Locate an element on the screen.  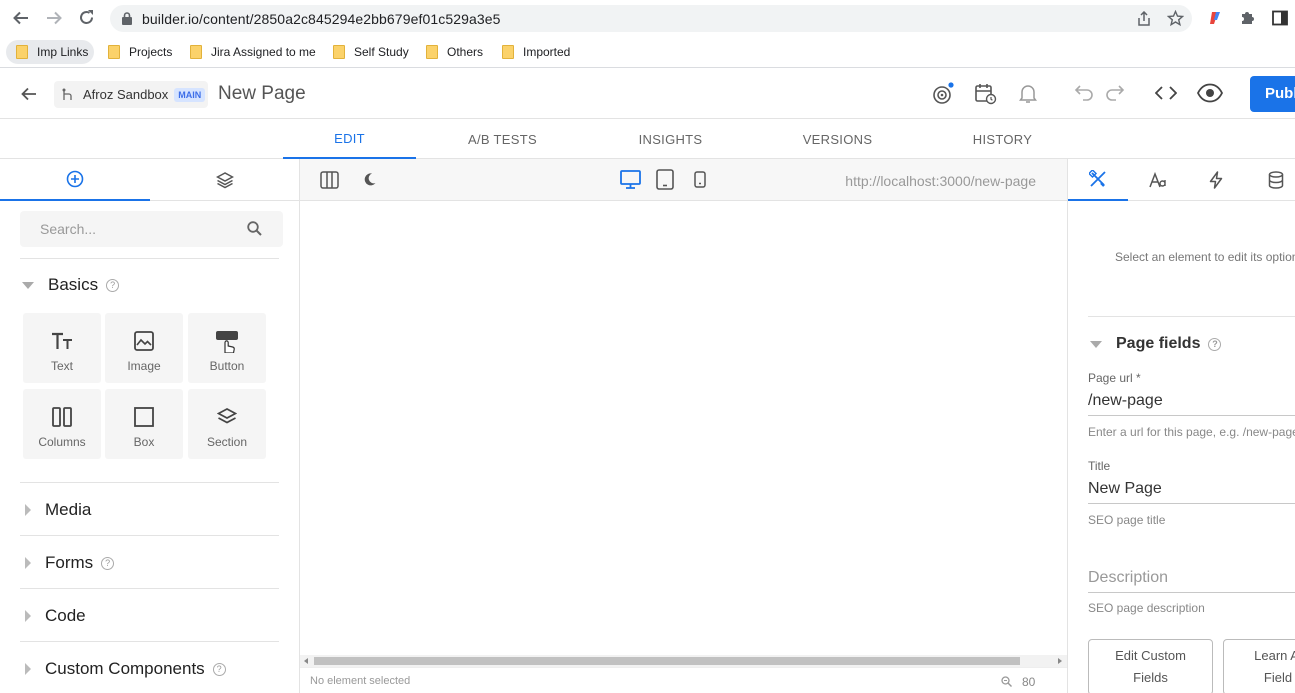
sidepanel-icon is located at coordinates (1280, 18).